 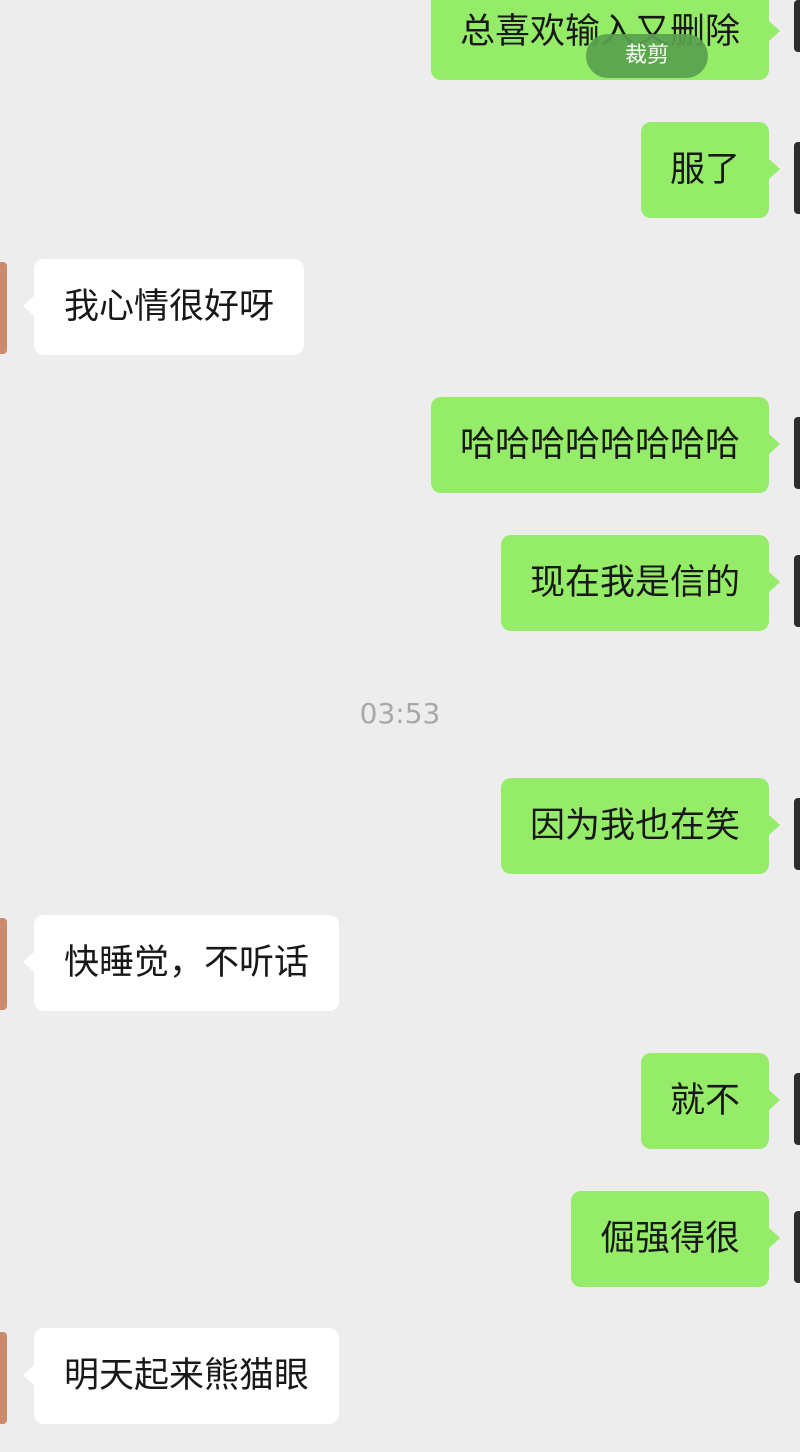 I want to click on message-text: 快睡觉，不听话, so click(x=187, y=963).